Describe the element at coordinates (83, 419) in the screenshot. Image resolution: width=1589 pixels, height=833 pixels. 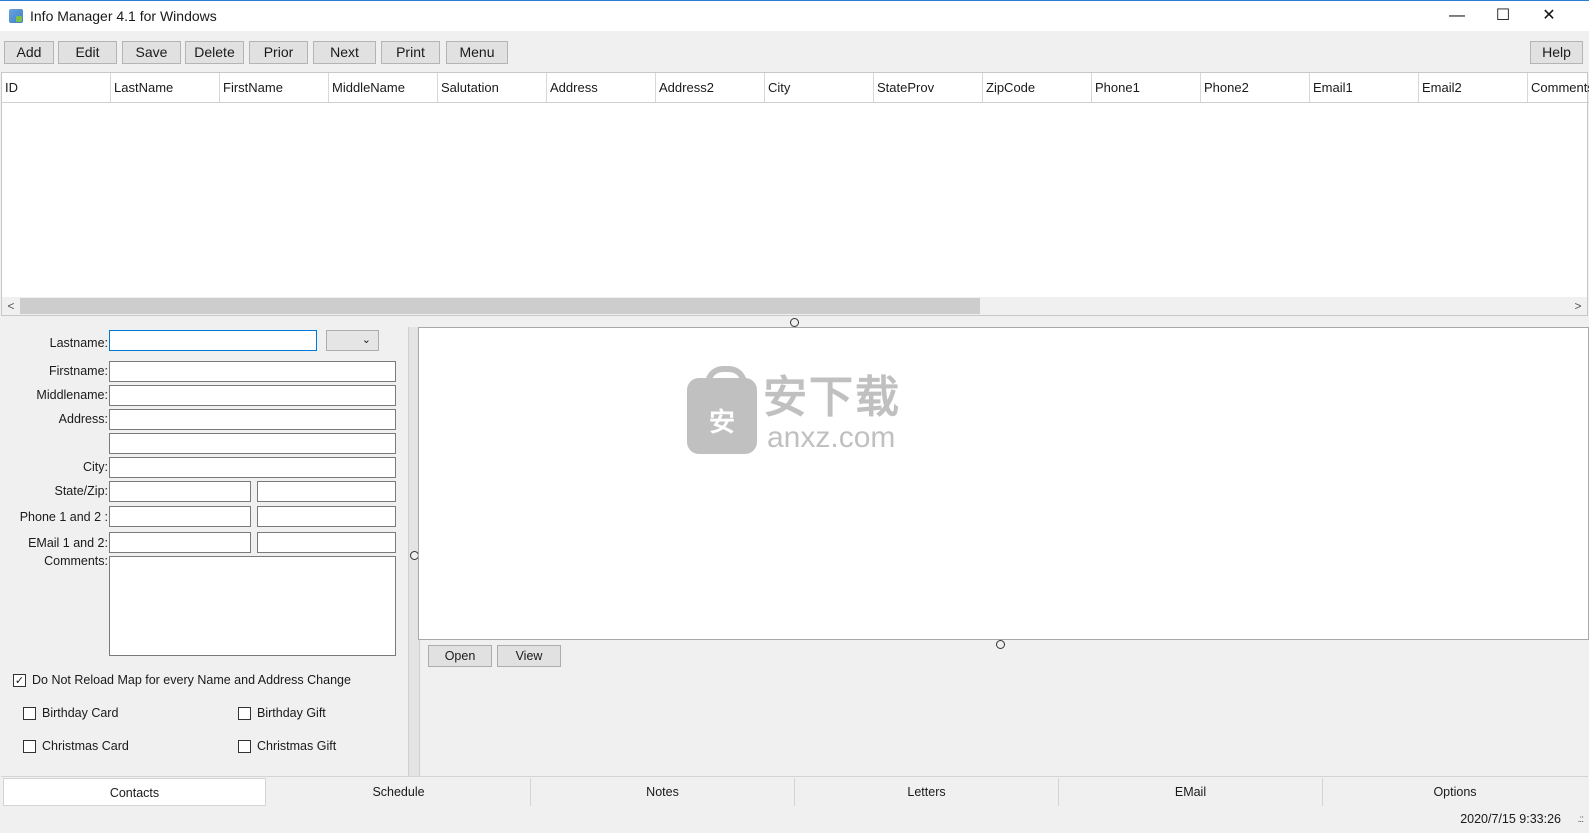
I see `address-label: Address:` at that location.